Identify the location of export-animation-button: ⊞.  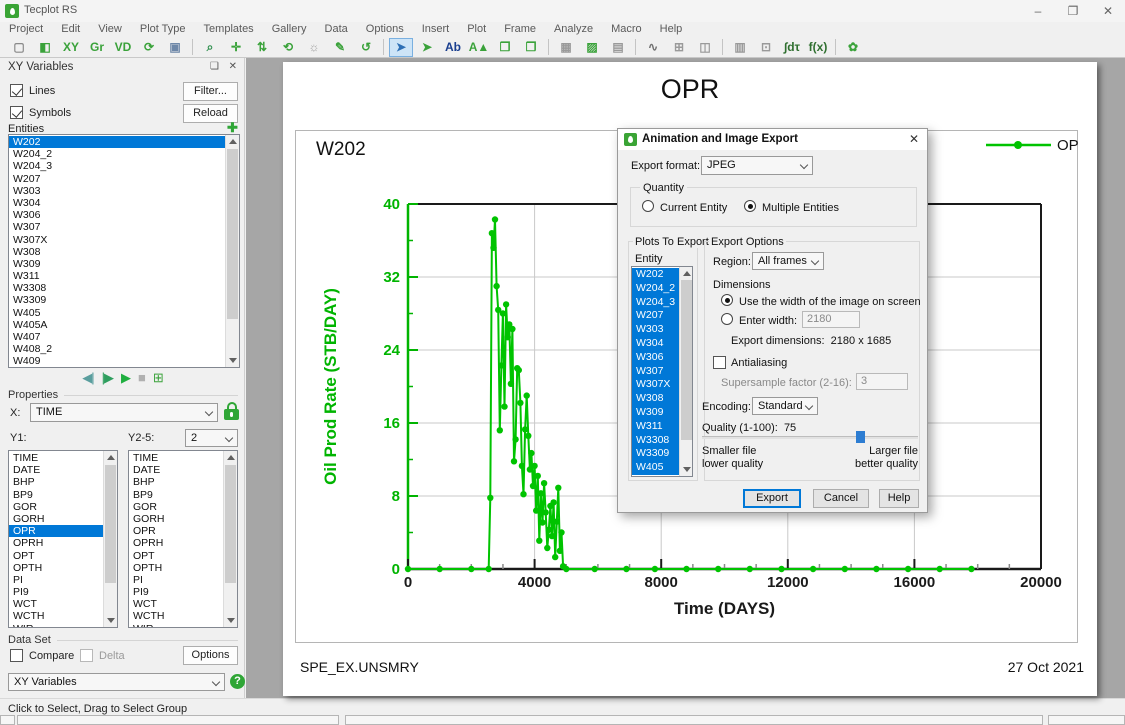
(158, 377).